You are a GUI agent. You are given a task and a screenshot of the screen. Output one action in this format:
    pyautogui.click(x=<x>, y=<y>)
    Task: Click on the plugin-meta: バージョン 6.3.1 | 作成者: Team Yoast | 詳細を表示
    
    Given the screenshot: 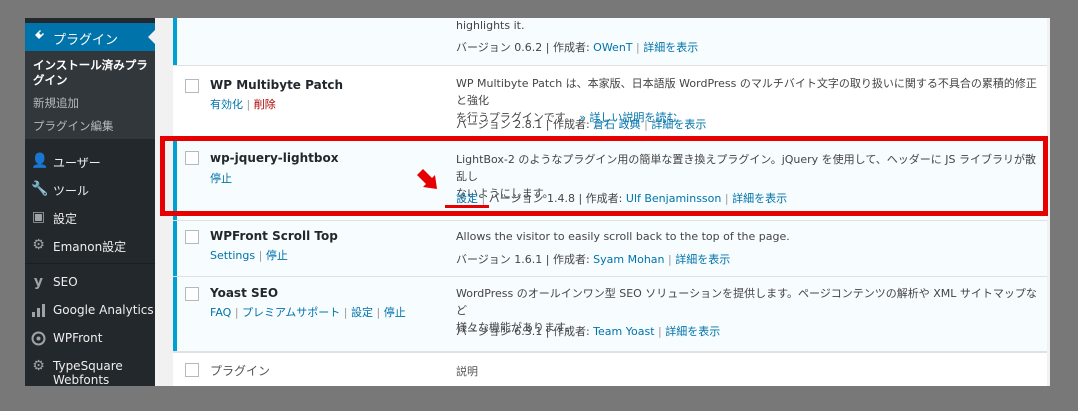 What is the action you would take?
    pyautogui.click(x=588, y=331)
    